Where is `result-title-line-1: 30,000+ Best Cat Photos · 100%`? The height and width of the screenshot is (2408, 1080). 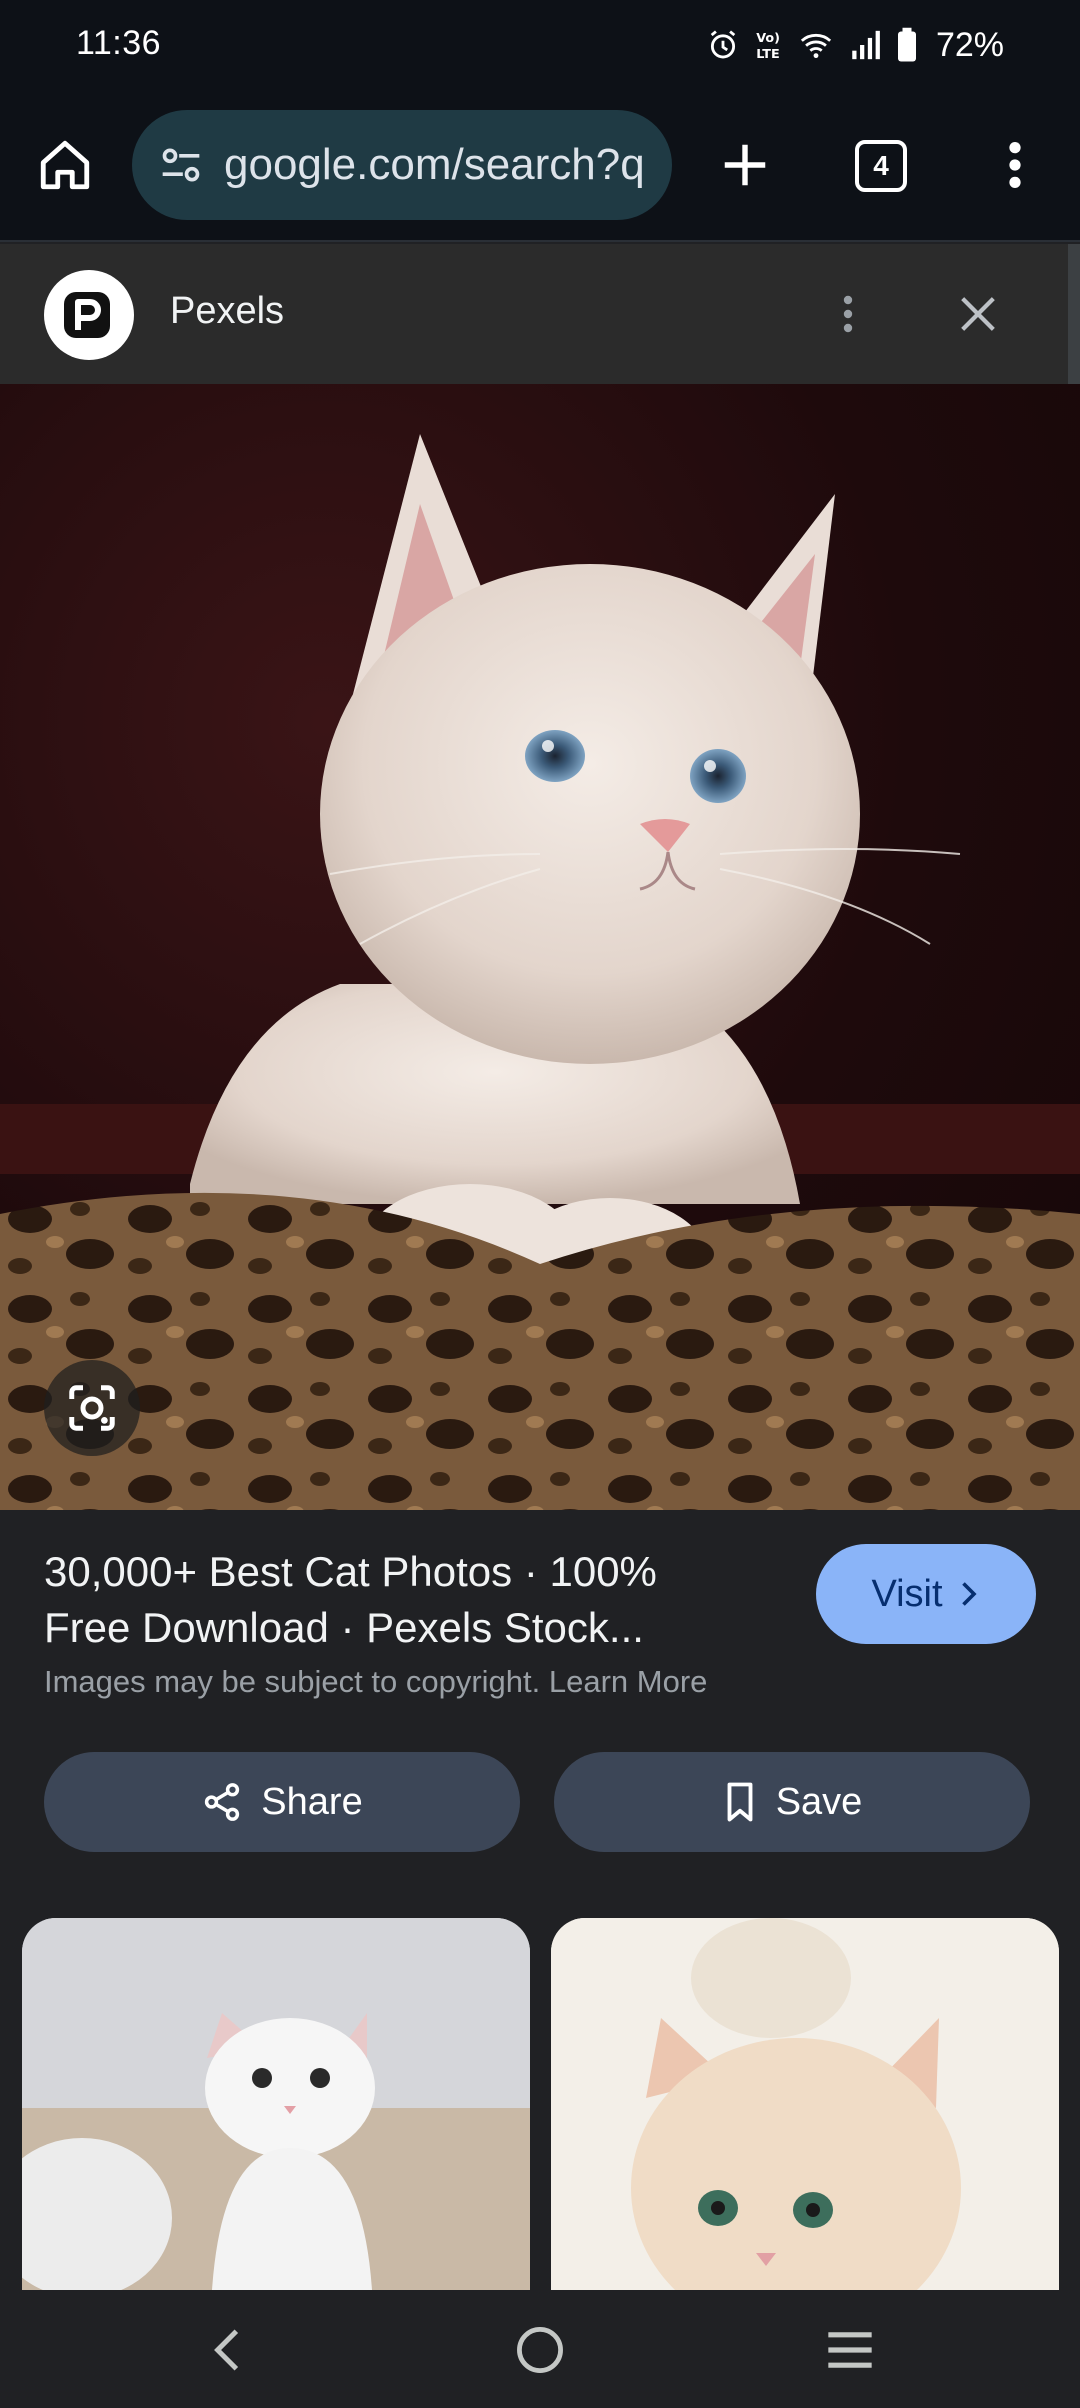
result-title-line-1: 30,000+ Best Cat Photos · 100% is located at coordinates (350, 1571).